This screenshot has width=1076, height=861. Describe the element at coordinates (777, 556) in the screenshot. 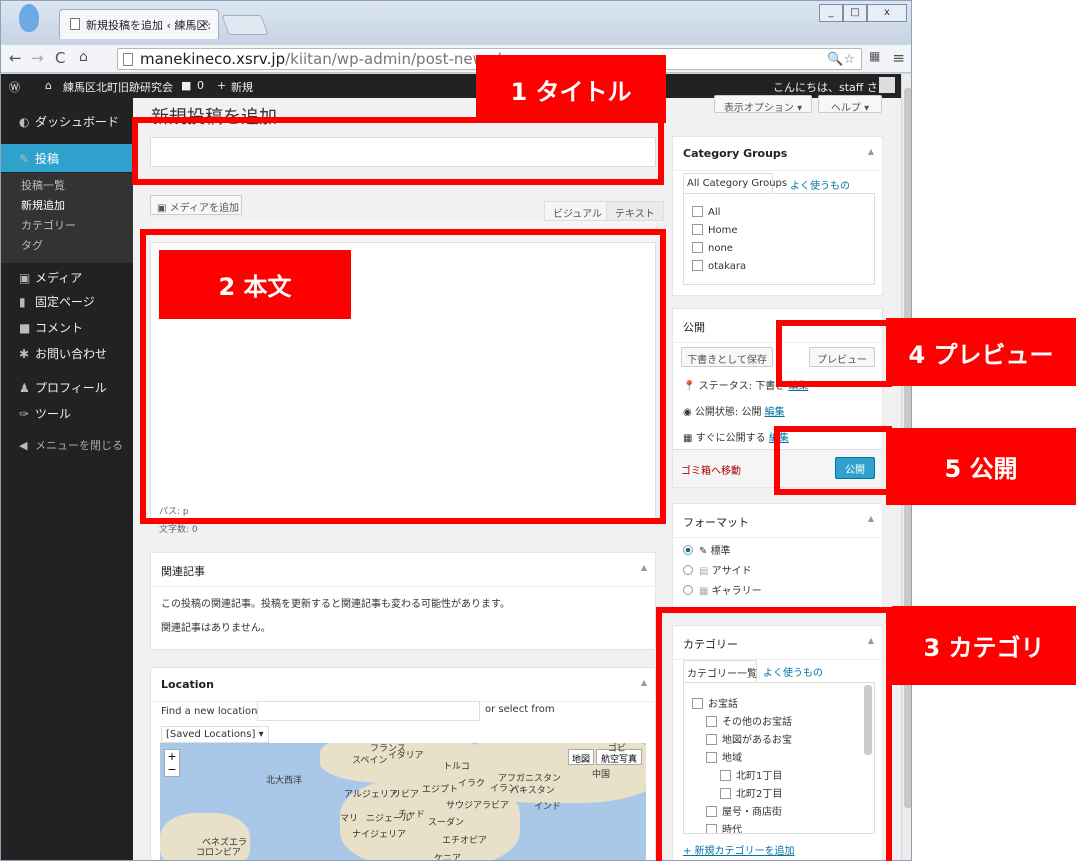

I see `format-box: フォーマット ▲ ✎ 標準 ▤ アサイド ▦ ギャラリー` at that location.